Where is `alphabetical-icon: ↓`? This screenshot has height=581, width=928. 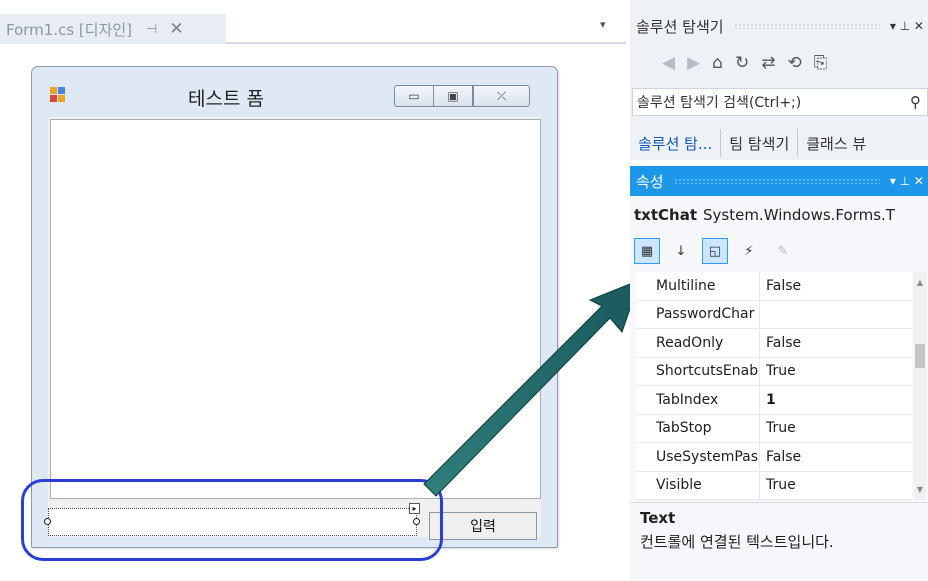
alphabetical-icon: ↓ is located at coordinates (681, 251).